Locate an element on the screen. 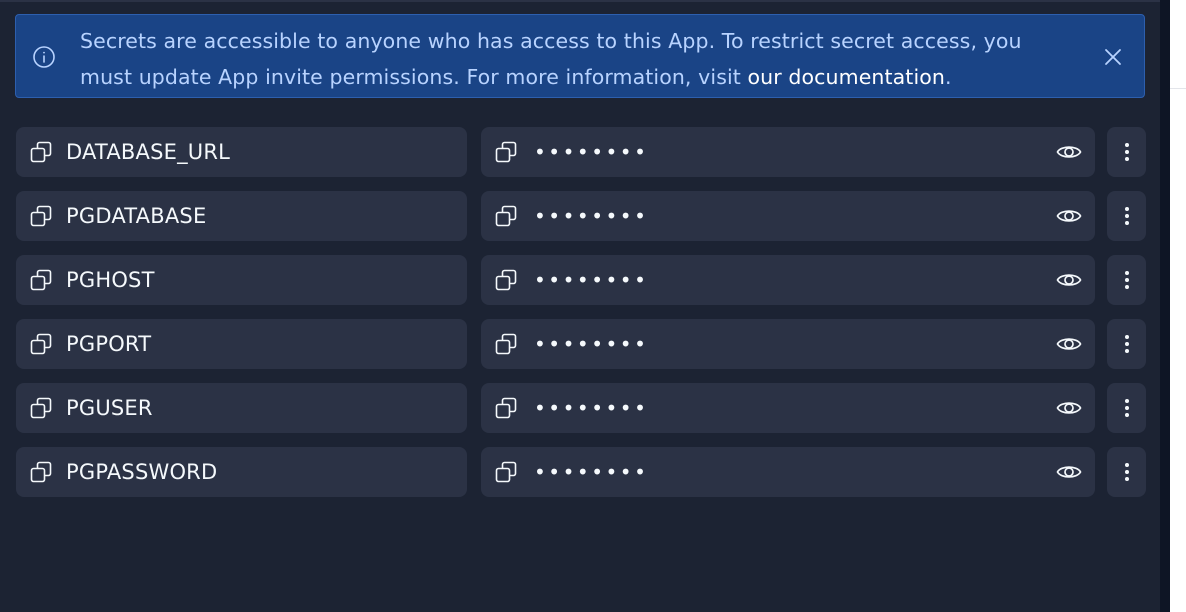 The image size is (1186, 612). secret-key-label: PGPASSWORD is located at coordinates (142, 472).